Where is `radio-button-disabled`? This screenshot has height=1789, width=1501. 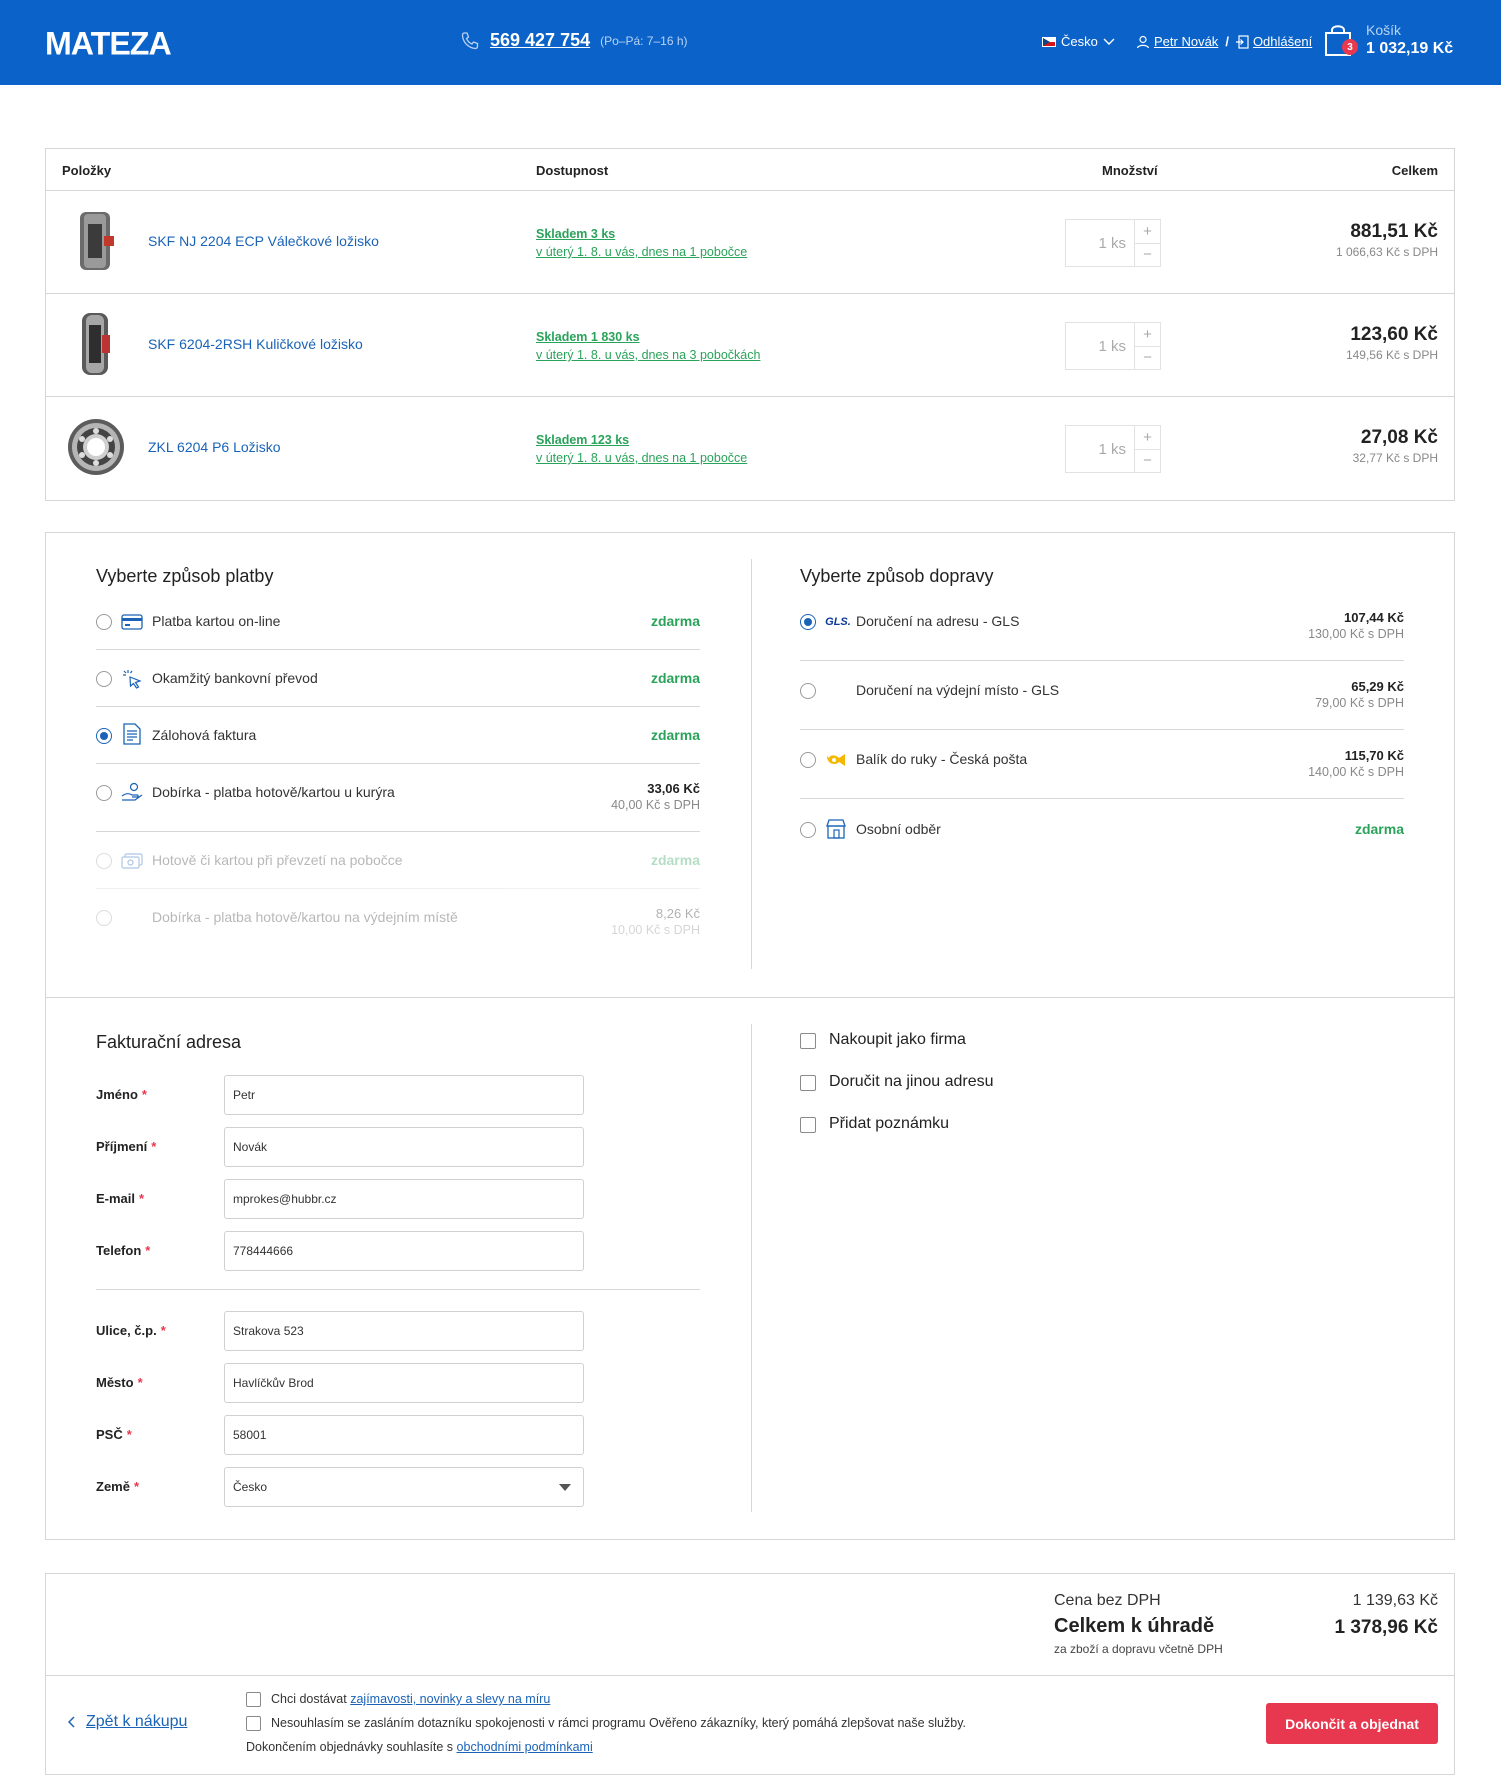
radio-button-disabled is located at coordinates (104, 861).